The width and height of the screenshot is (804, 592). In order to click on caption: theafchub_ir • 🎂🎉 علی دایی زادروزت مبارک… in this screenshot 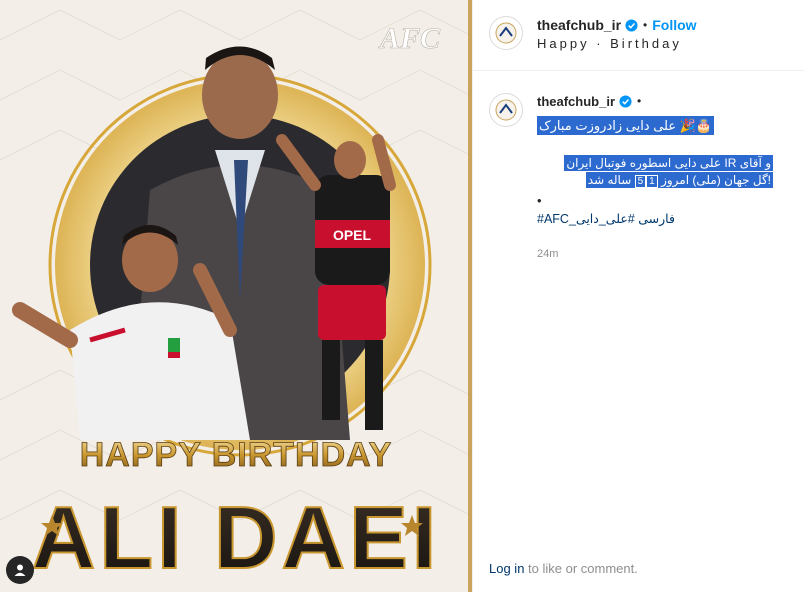, I will do `click(638, 167)`.